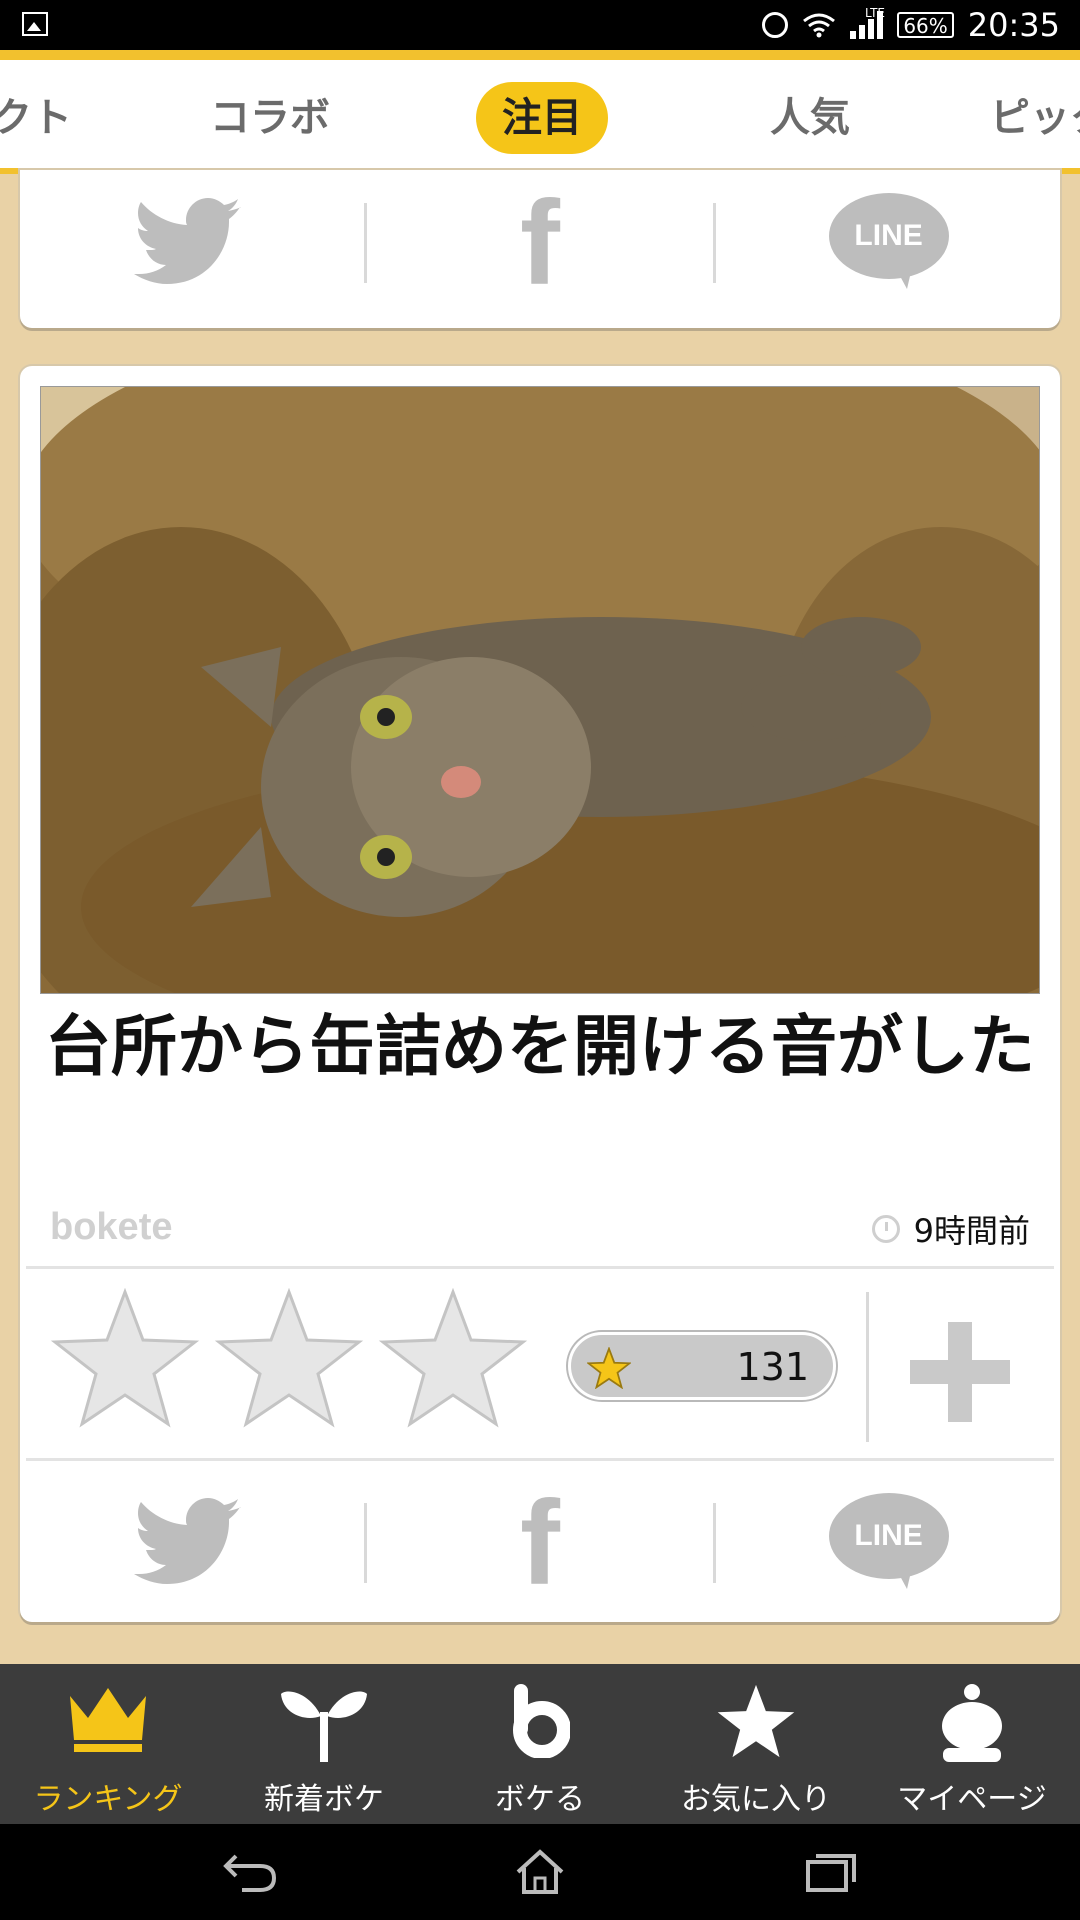 Image resolution: width=1080 pixels, height=1920 pixels. I want to click on rate-star-1-icon, so click(125, 1358).